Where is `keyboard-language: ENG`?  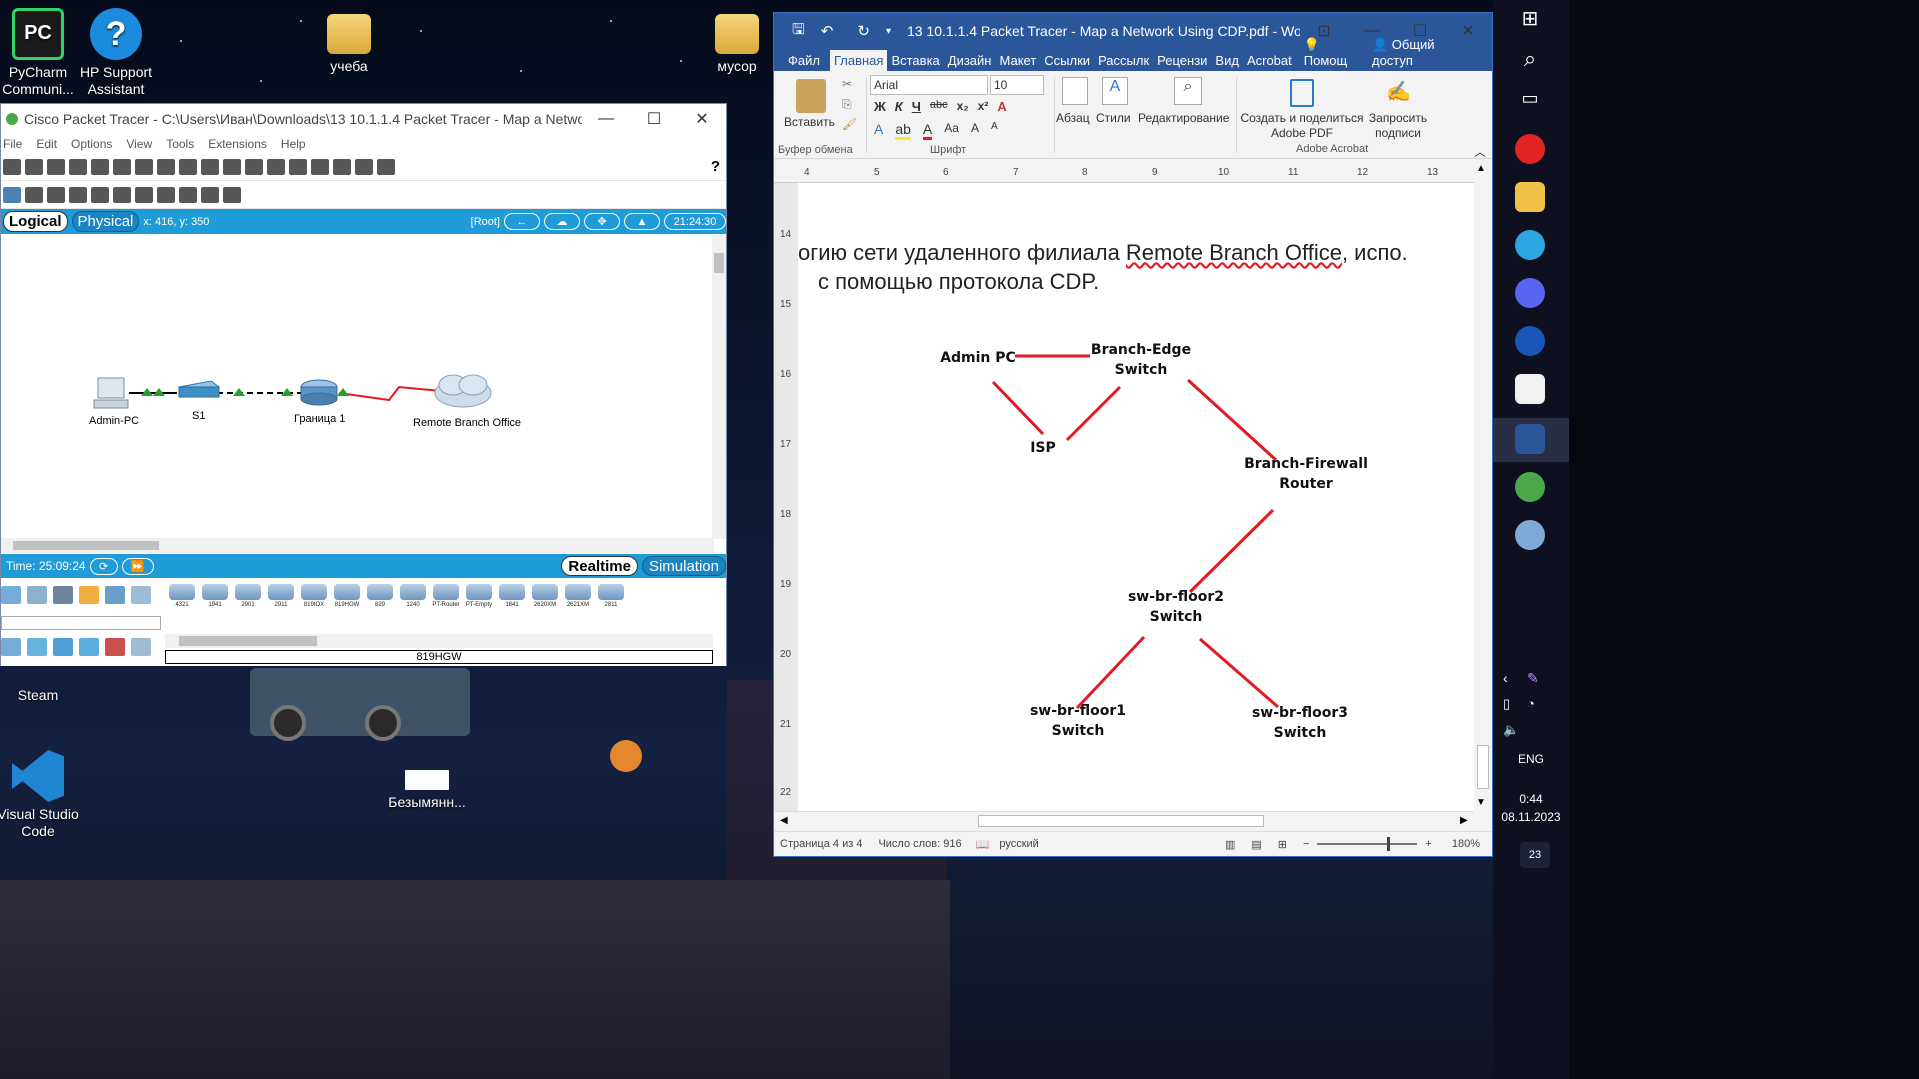 keyboard-language: ENG is located at coordinates (1531, 759).